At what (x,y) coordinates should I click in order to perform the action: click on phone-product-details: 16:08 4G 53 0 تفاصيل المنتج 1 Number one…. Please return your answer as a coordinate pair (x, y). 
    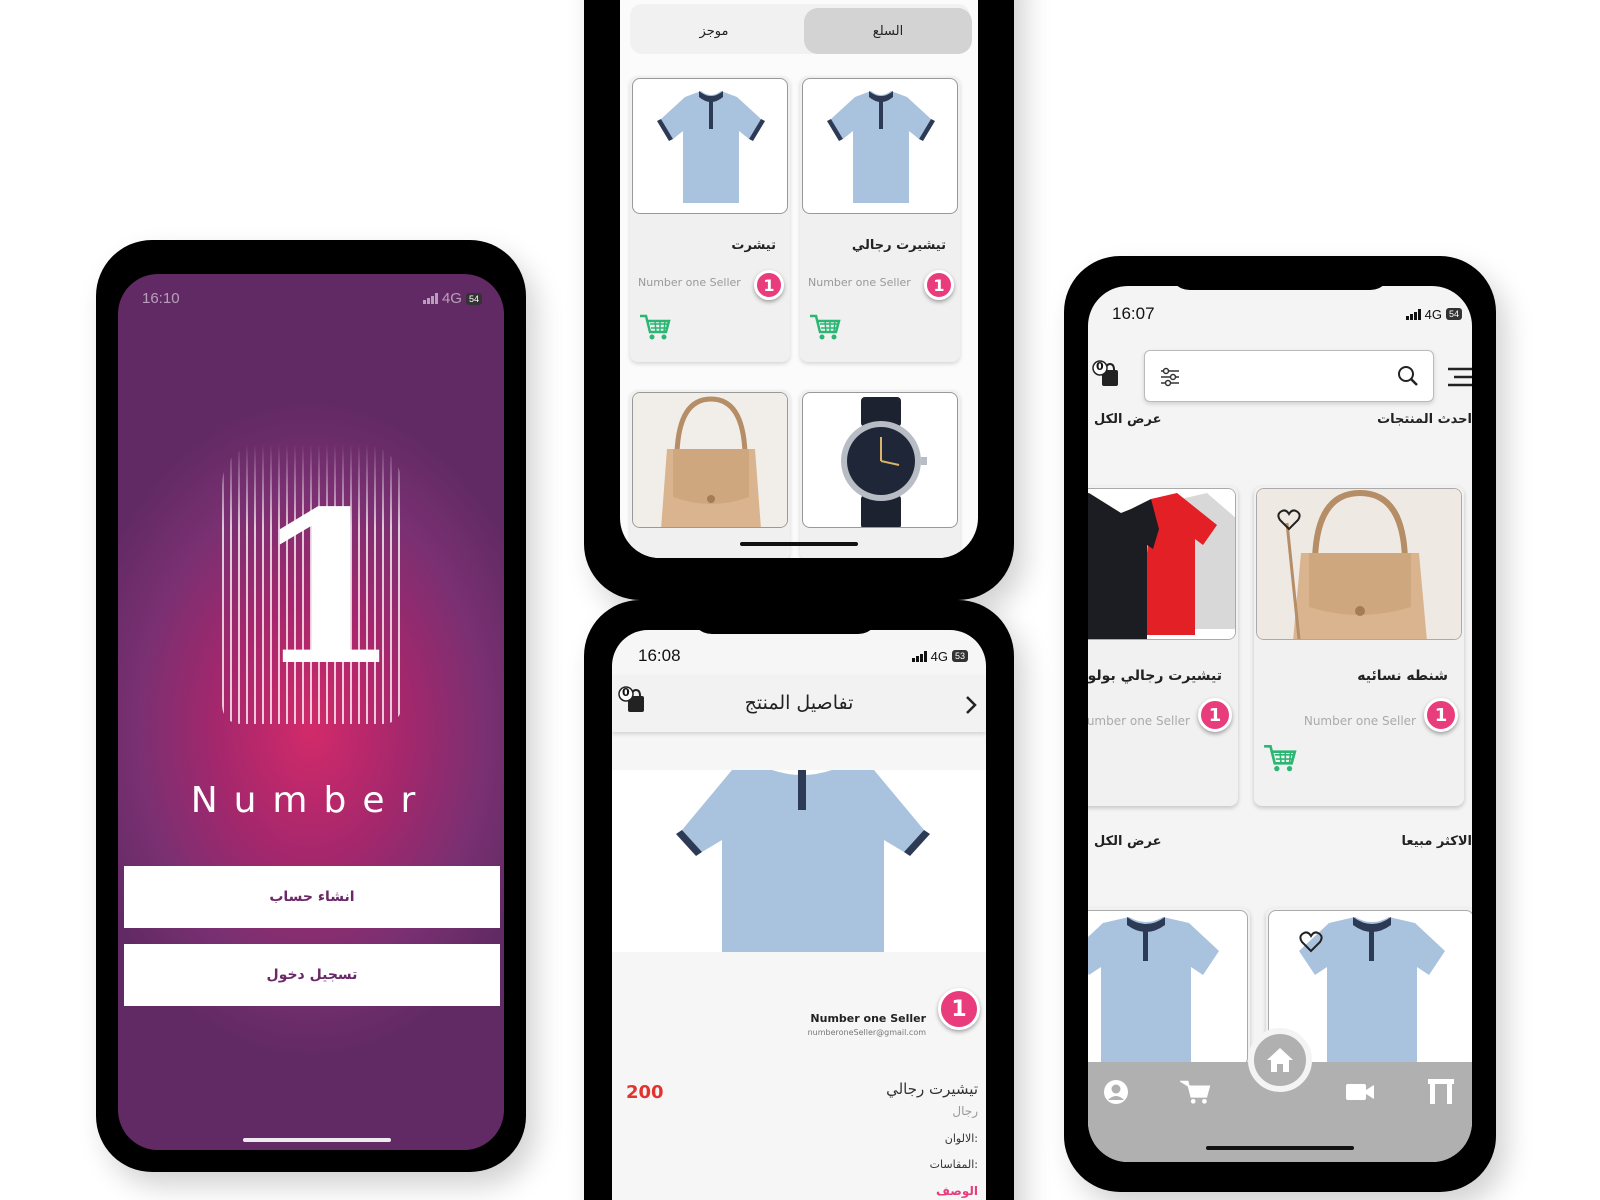
    Looking at the image, I should click on (799, 900).